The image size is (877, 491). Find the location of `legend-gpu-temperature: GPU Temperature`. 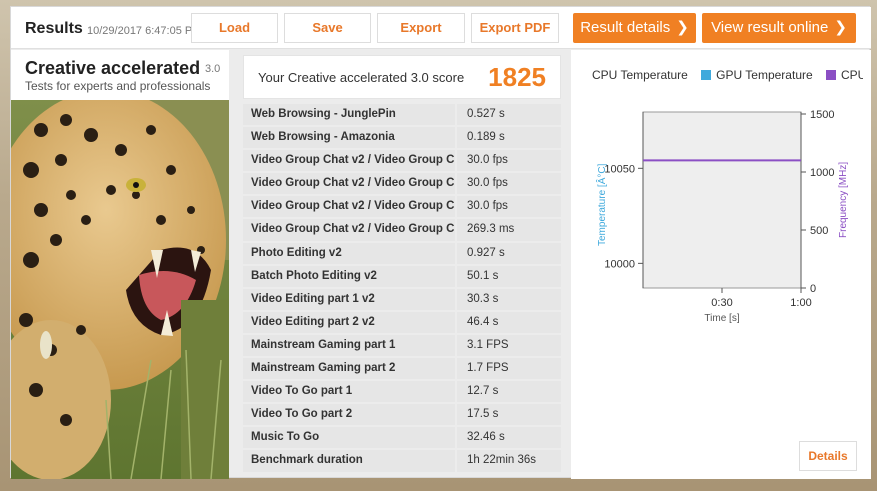

legend-gpu-temperature: GPU Temperature is located at coordinates (757, 75).